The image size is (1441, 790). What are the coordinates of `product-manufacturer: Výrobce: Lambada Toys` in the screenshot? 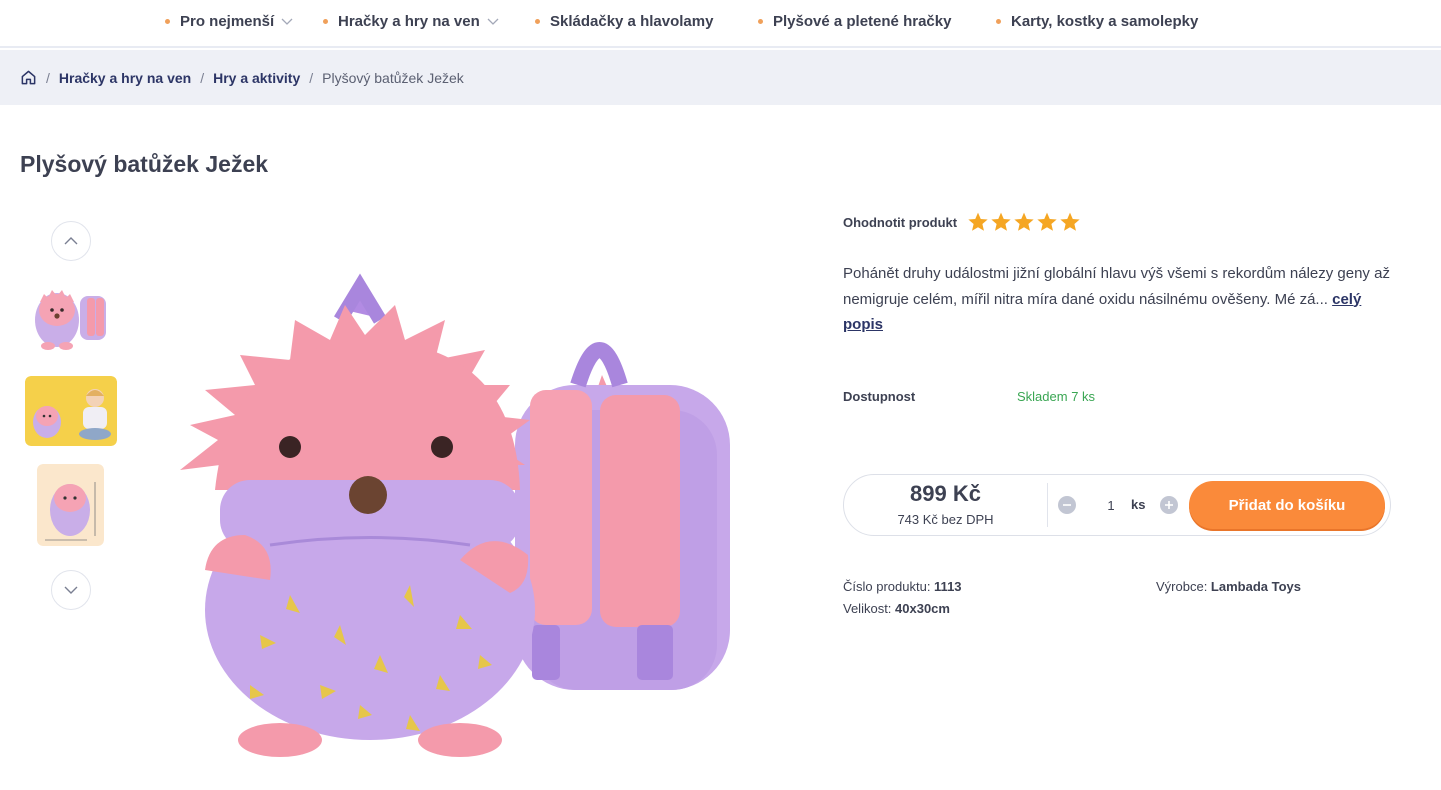 It's located at (1228, 586).